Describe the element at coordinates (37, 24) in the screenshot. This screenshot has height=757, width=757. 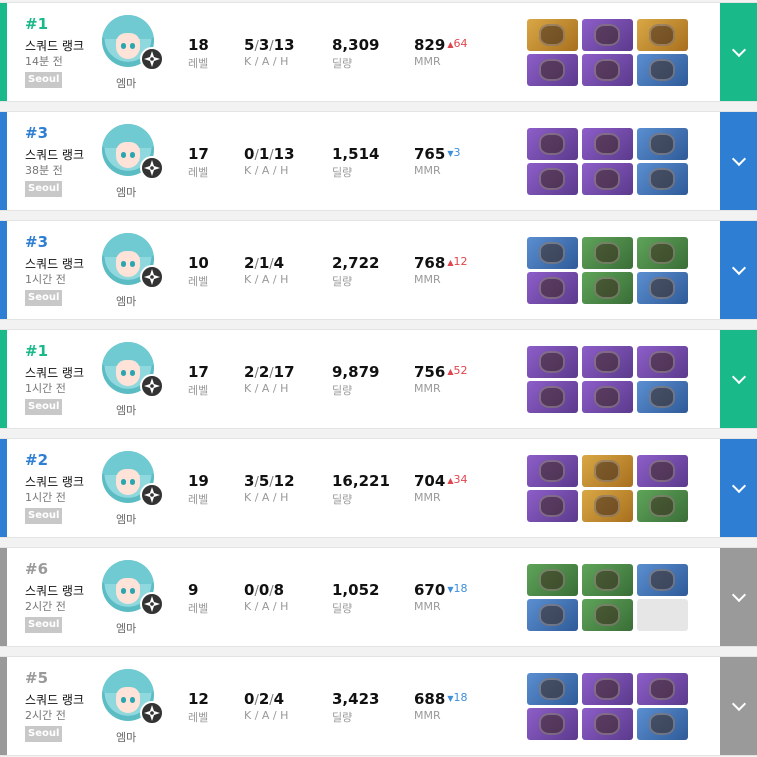
I see `match-rank: #1` at that location.